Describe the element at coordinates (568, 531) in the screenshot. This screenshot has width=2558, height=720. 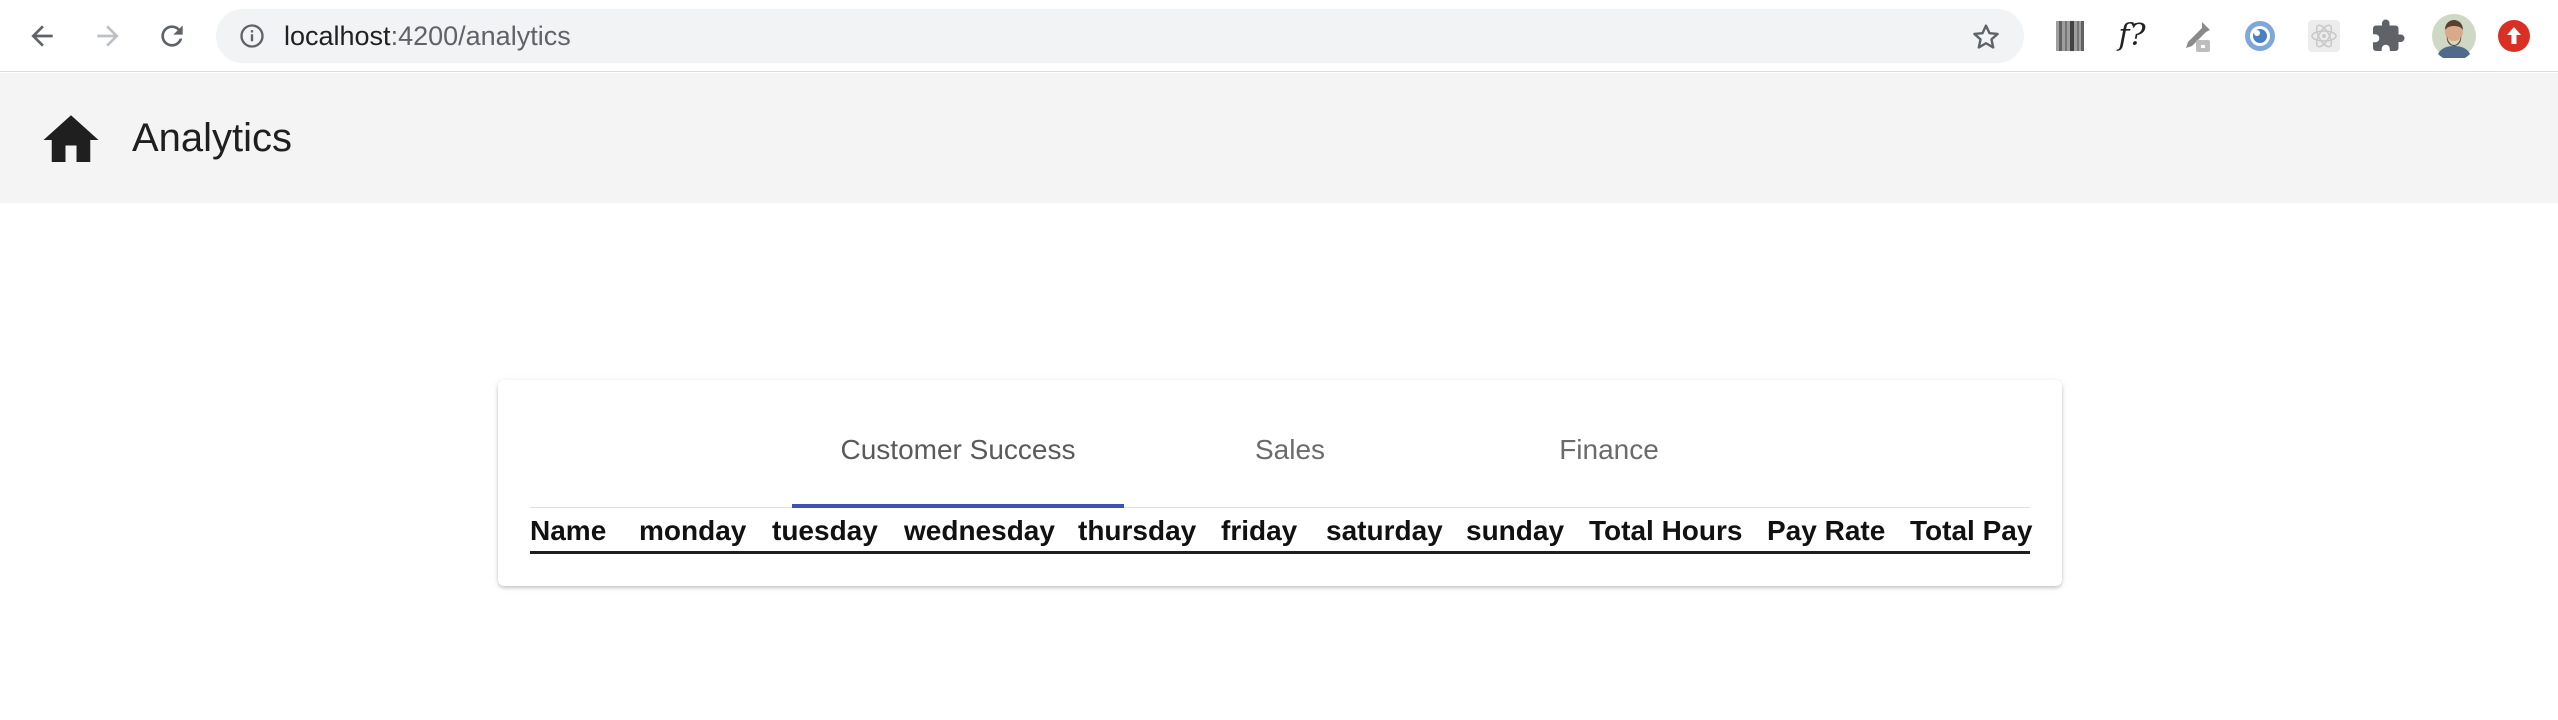
I see `column-header-name: Name` at that location.